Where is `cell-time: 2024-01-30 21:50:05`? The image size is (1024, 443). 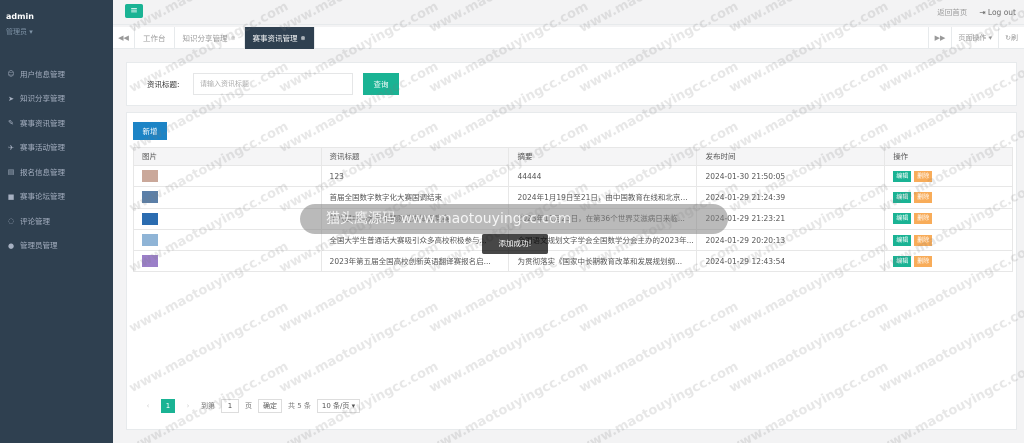 cell-time: 2024-01-30 21:50:05 is located at coordinates (791, 176).